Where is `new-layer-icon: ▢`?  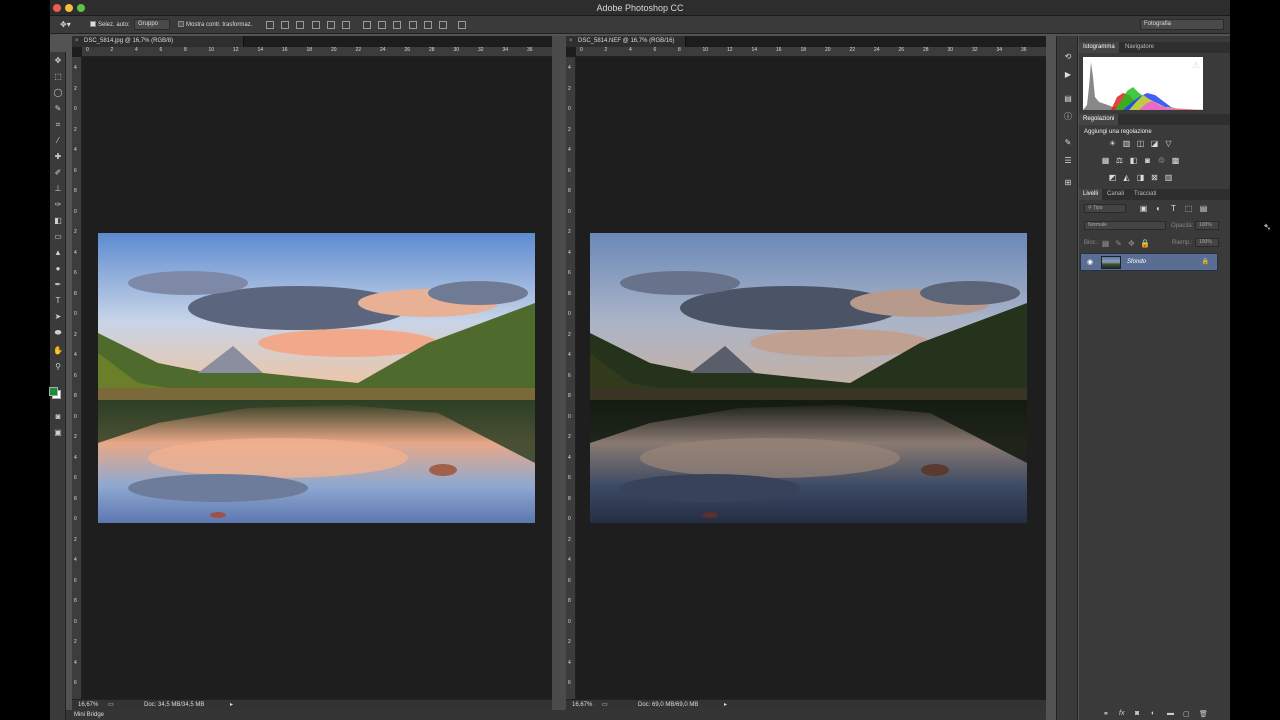
new-layer-icon: ▢ is located at coordinates (1186, 714).